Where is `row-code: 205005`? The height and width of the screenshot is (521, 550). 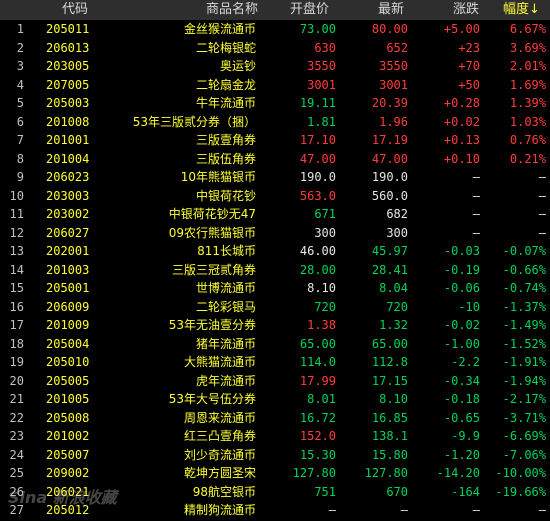 row-code: 205005 is located at coordinates (68, 380).